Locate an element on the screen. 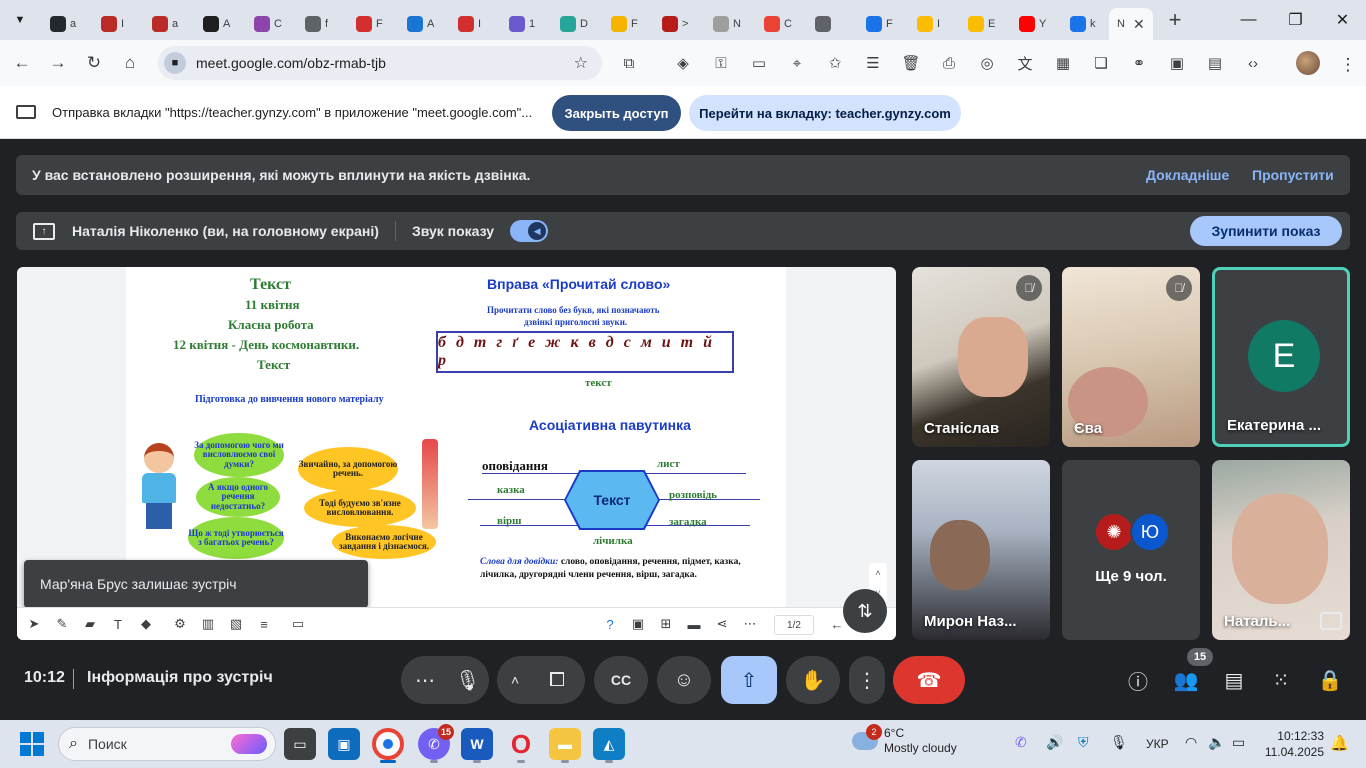 The width and height of the screenshot is (1366, 768). browser-tab: k is located at coordinates (1083, 24).